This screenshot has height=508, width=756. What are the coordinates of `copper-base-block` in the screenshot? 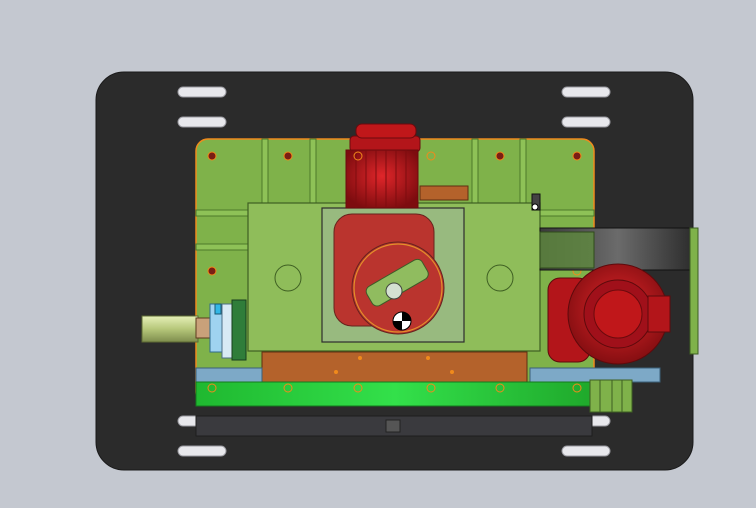 It's located at (394, 367).